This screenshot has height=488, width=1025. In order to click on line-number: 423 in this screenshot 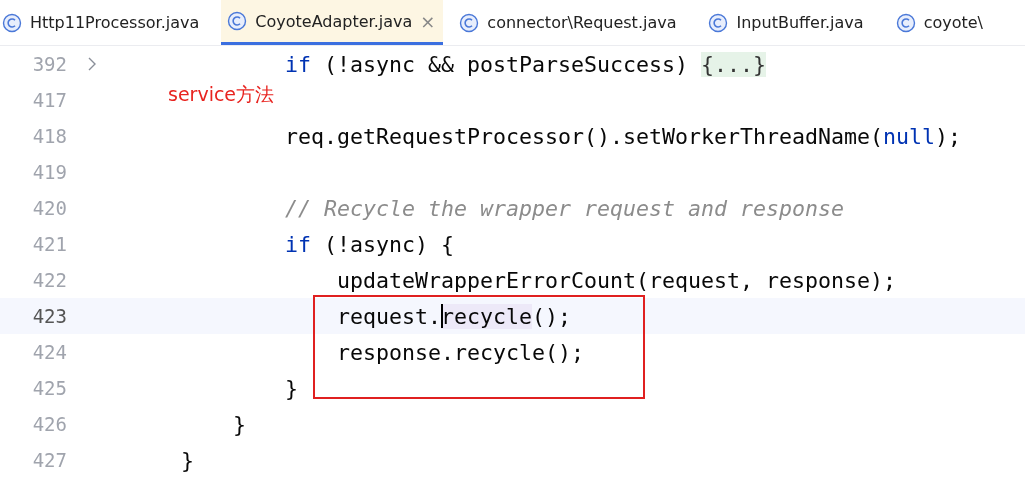, I will do `click(49, 316)`.